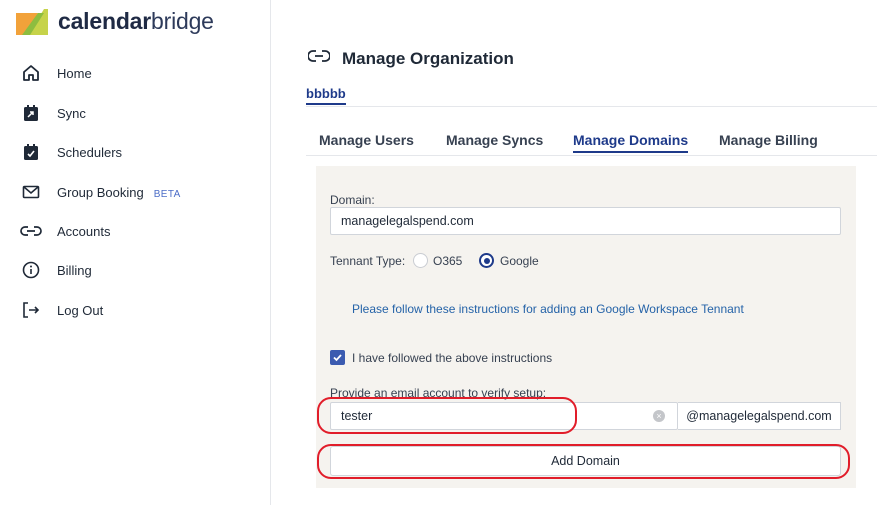  I want to click on calendarbridge-logo-icon, so click(32, 21).